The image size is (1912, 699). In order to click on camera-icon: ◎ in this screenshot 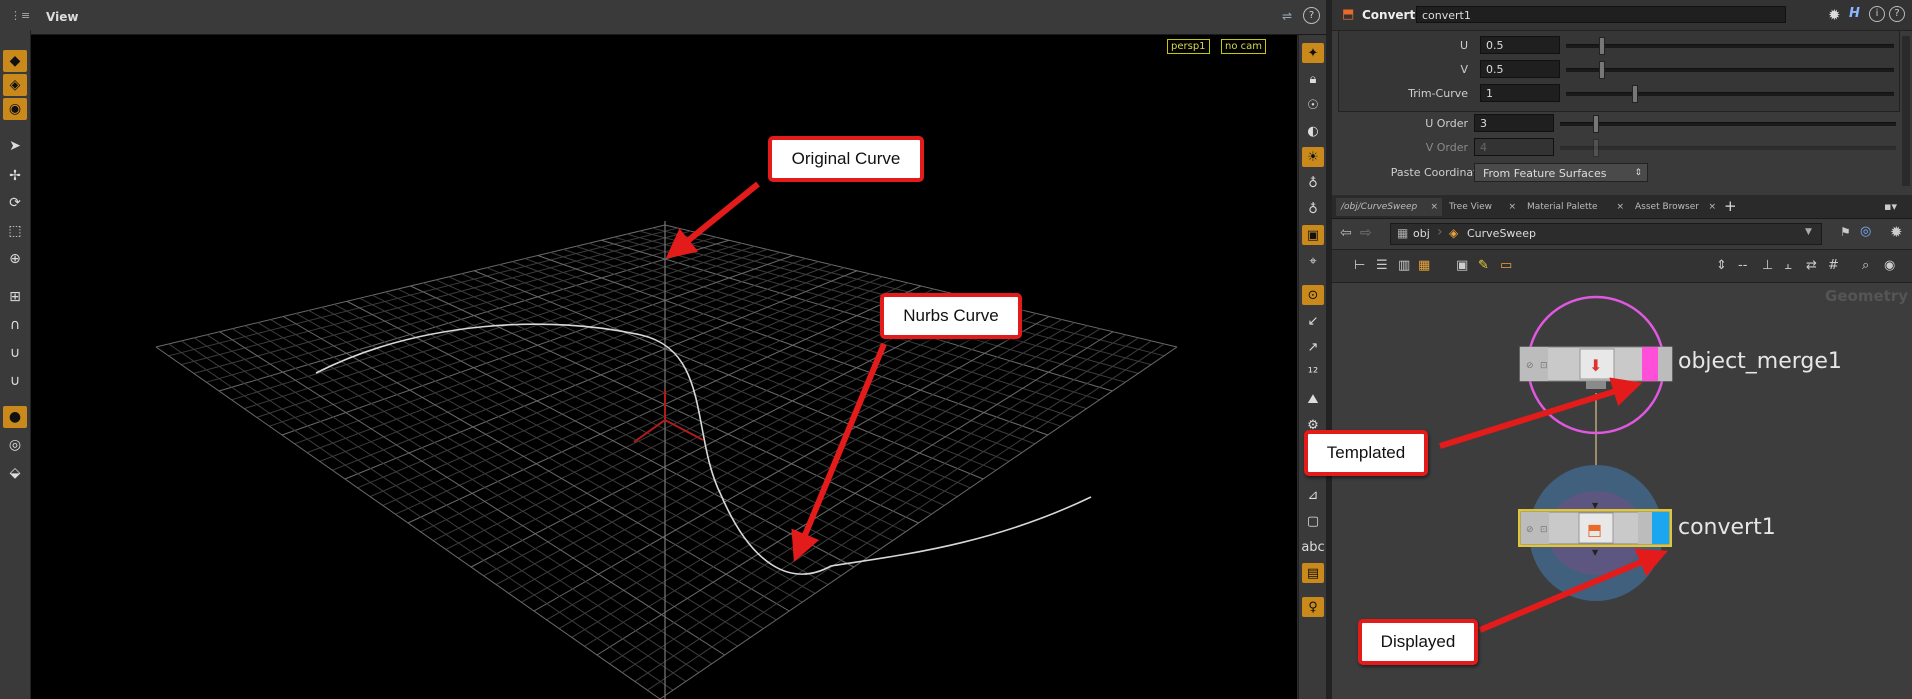, I will do `click(15, 445)`.